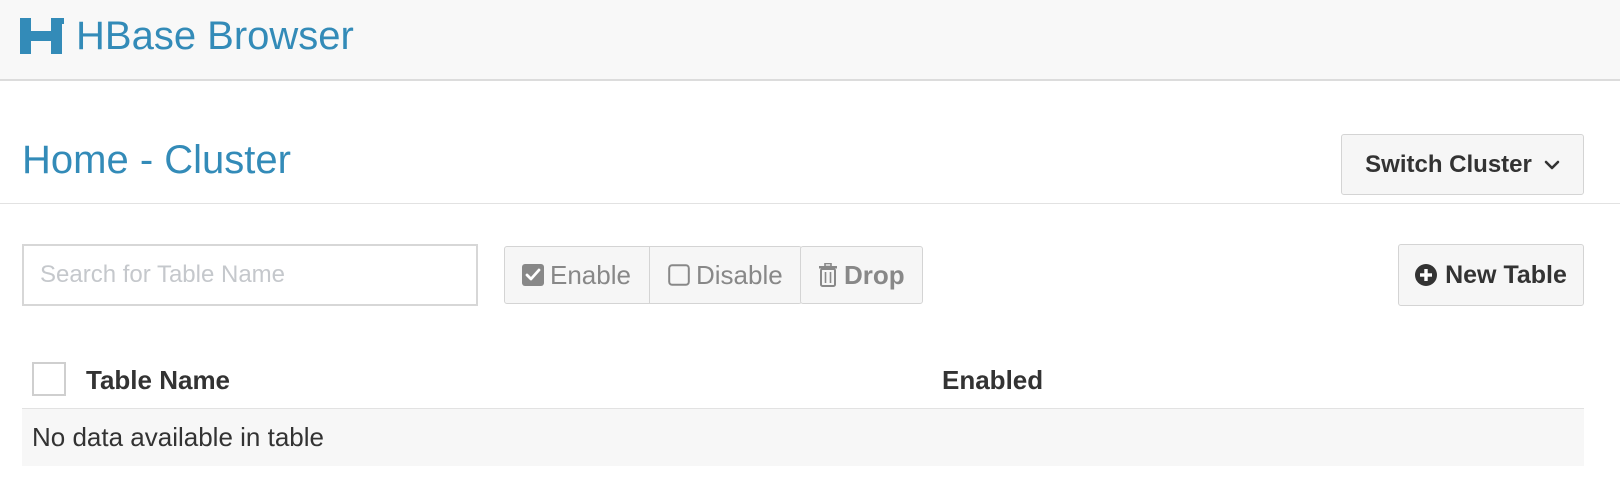  Describe the element at coordinates (250, 275) in the screenshot. I see `search-input` at that location.